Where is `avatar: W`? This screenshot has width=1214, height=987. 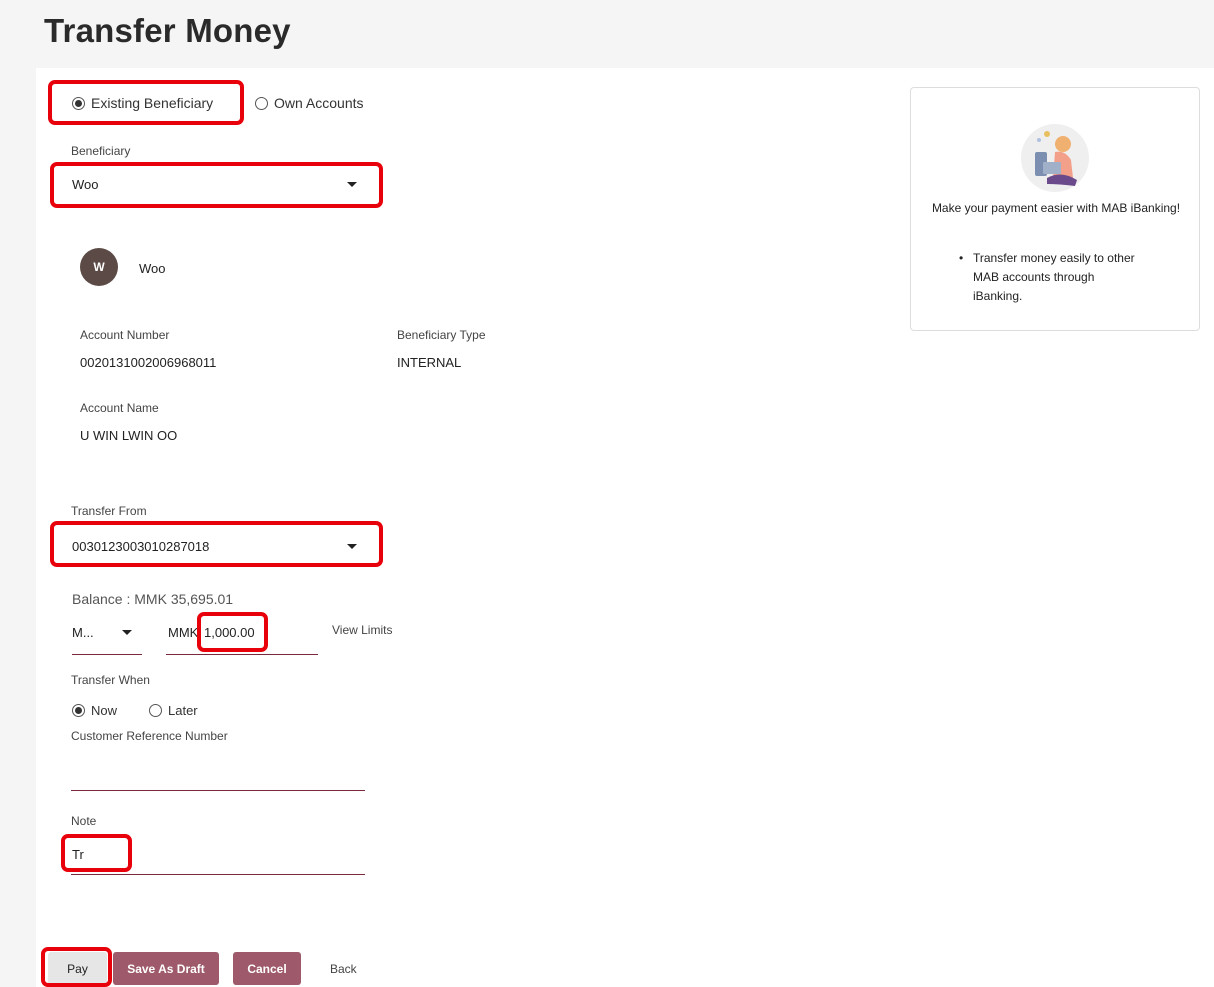 avatar: W is located at coordinates (99, 267).